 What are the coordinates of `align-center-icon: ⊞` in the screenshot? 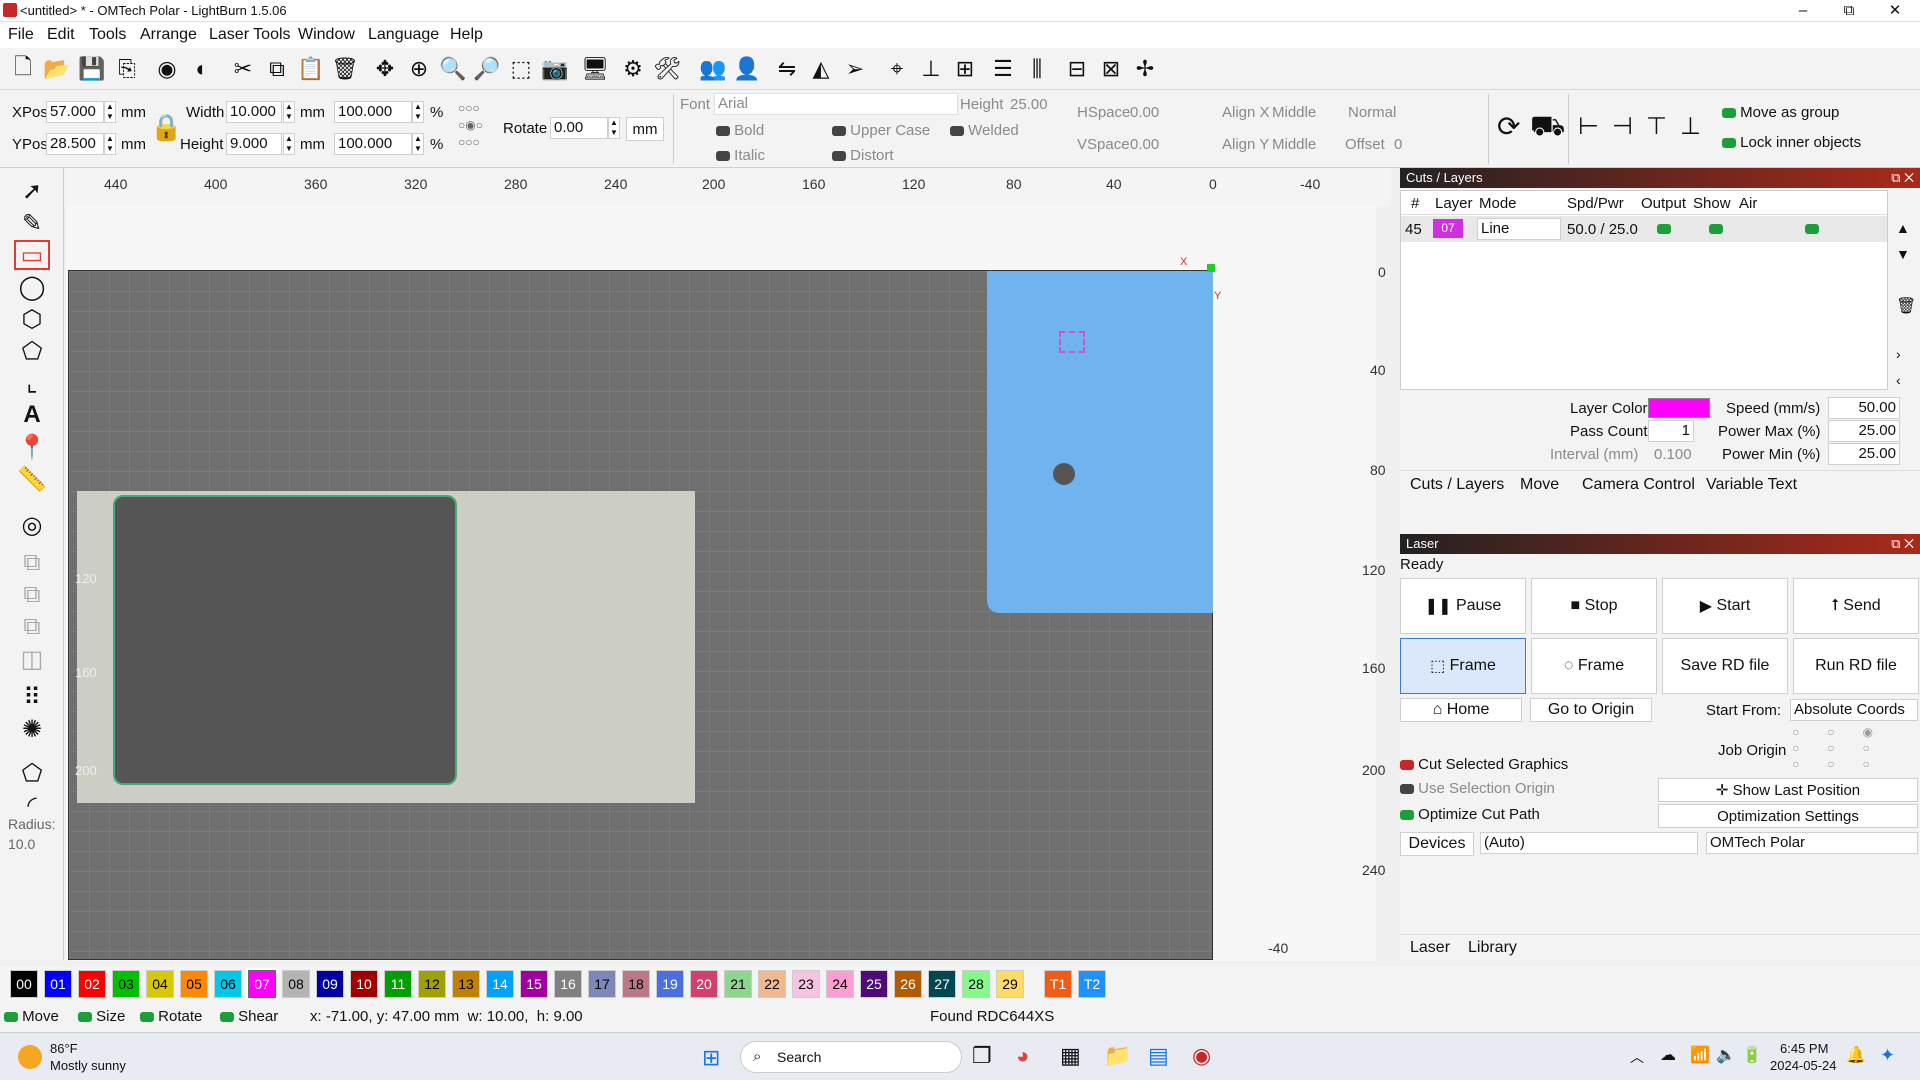 It's located at (965, 69).